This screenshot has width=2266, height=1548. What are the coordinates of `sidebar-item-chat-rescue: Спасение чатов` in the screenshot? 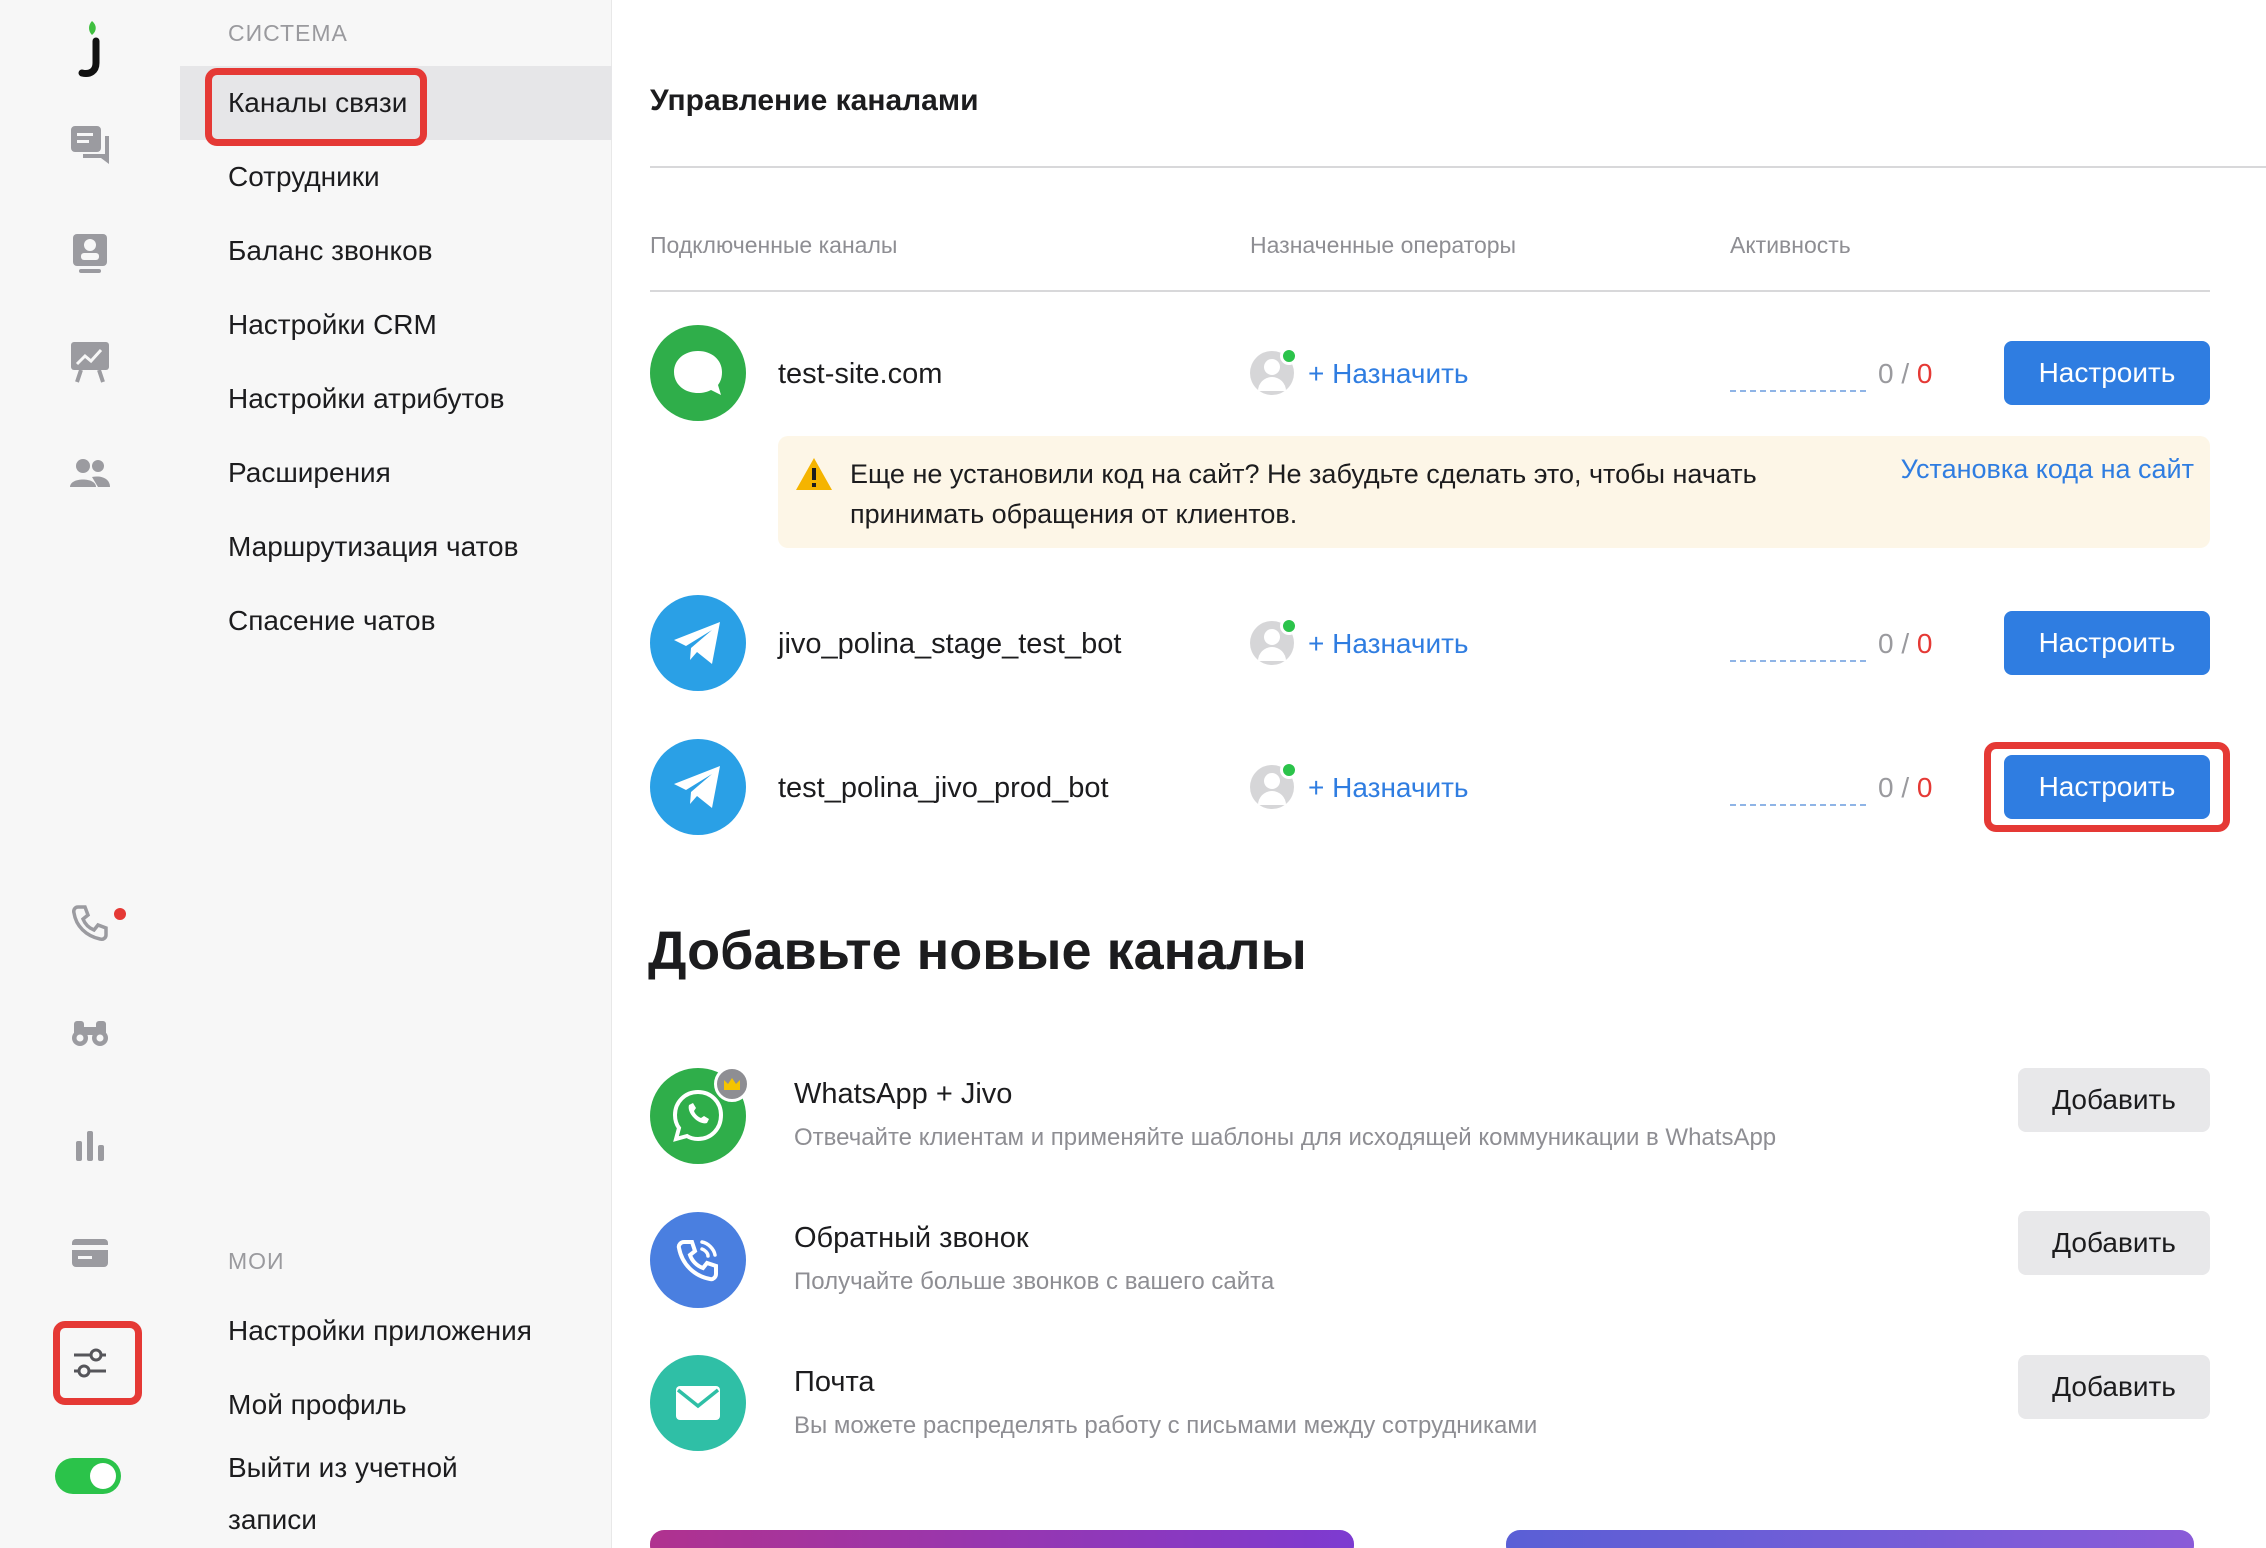 It's located at (396, 621).